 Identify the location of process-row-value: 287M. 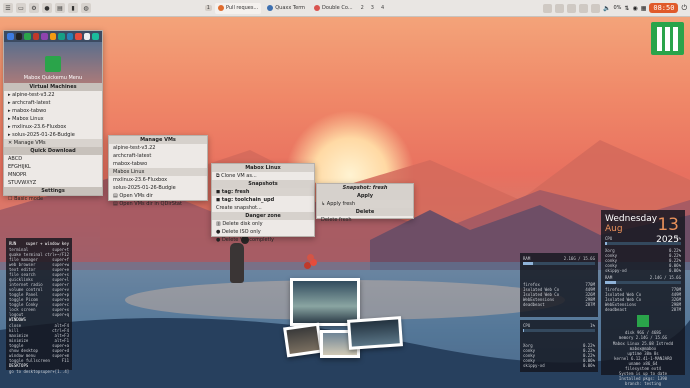
(590, 304).